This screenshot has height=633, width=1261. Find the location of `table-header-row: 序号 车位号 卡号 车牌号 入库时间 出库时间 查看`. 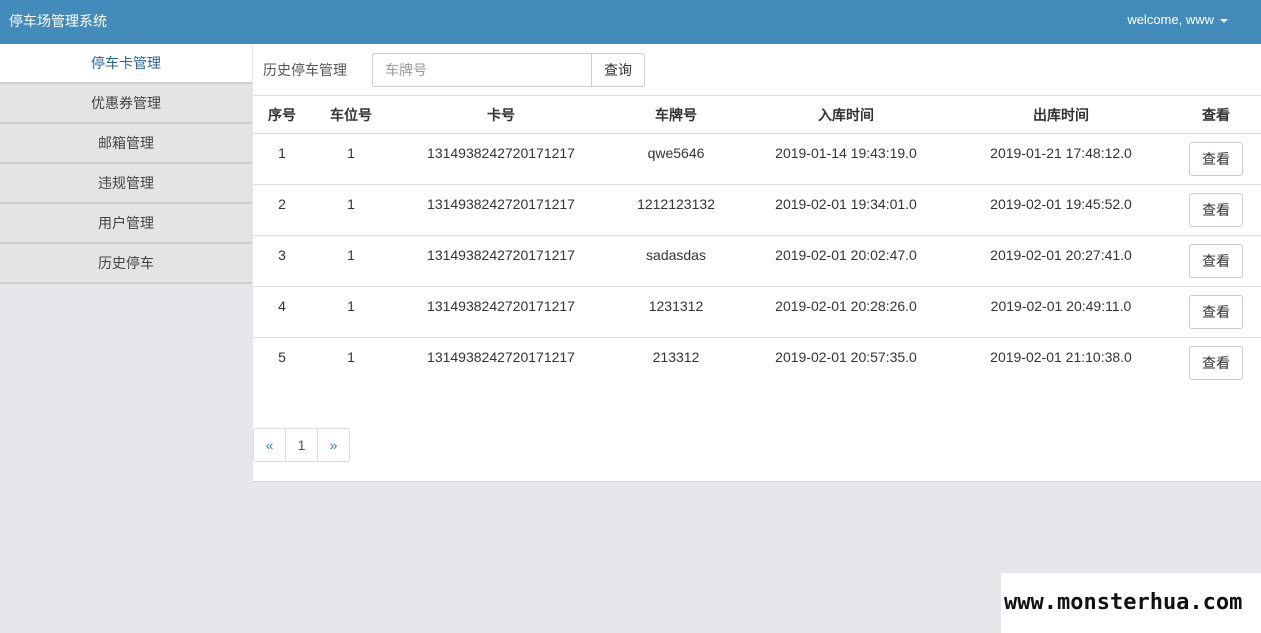

table-header-row: 序号 车位号 卡号 车牌号 入库时间 出库时间 查看 is located at coordinates (757, 114).